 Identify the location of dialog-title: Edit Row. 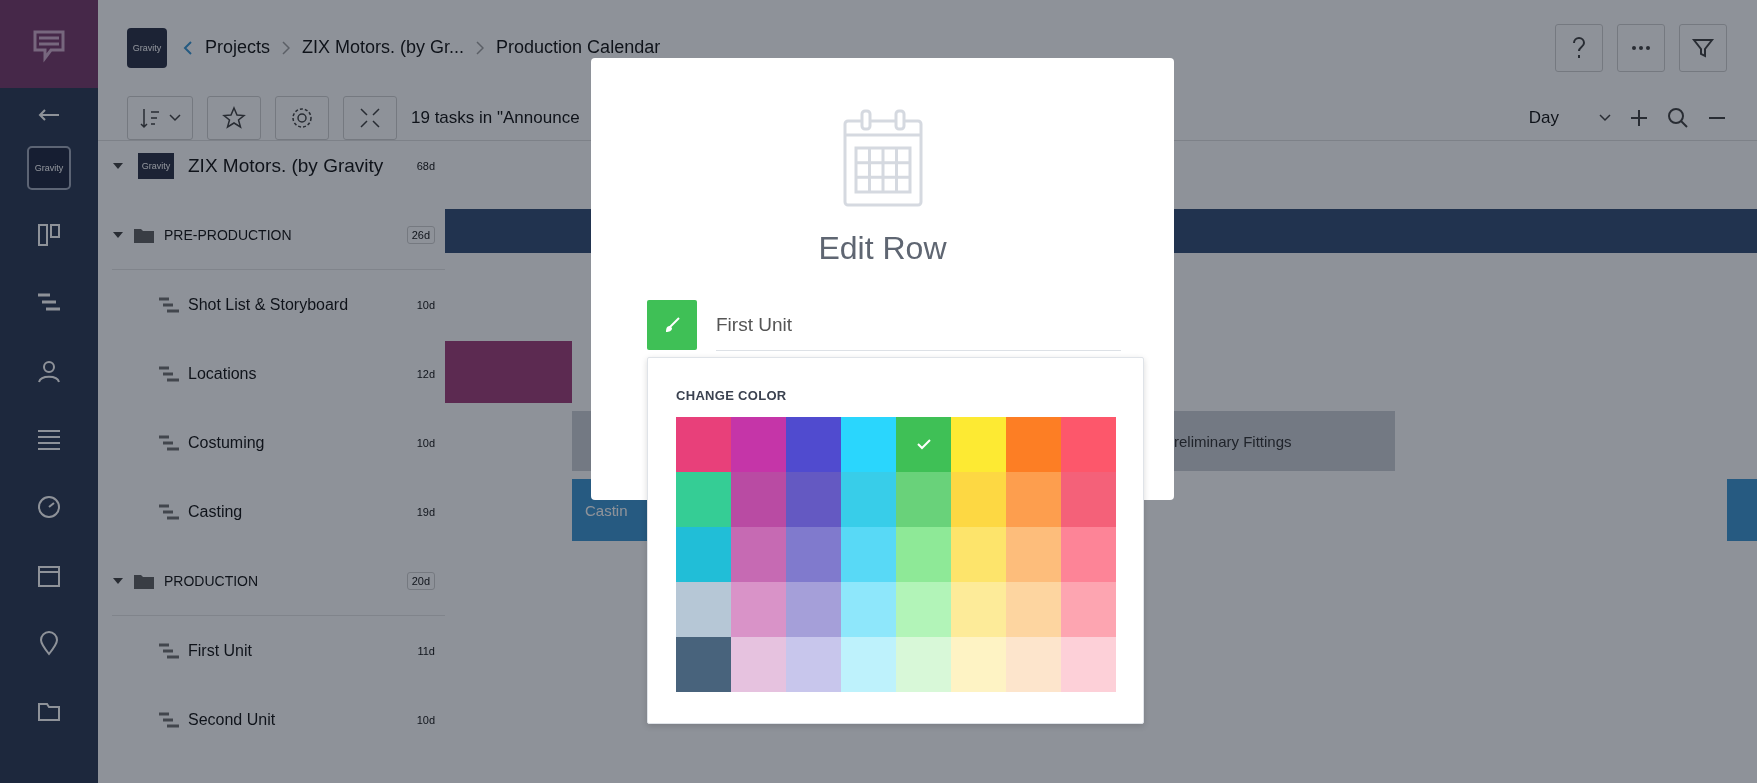
(882, 248).